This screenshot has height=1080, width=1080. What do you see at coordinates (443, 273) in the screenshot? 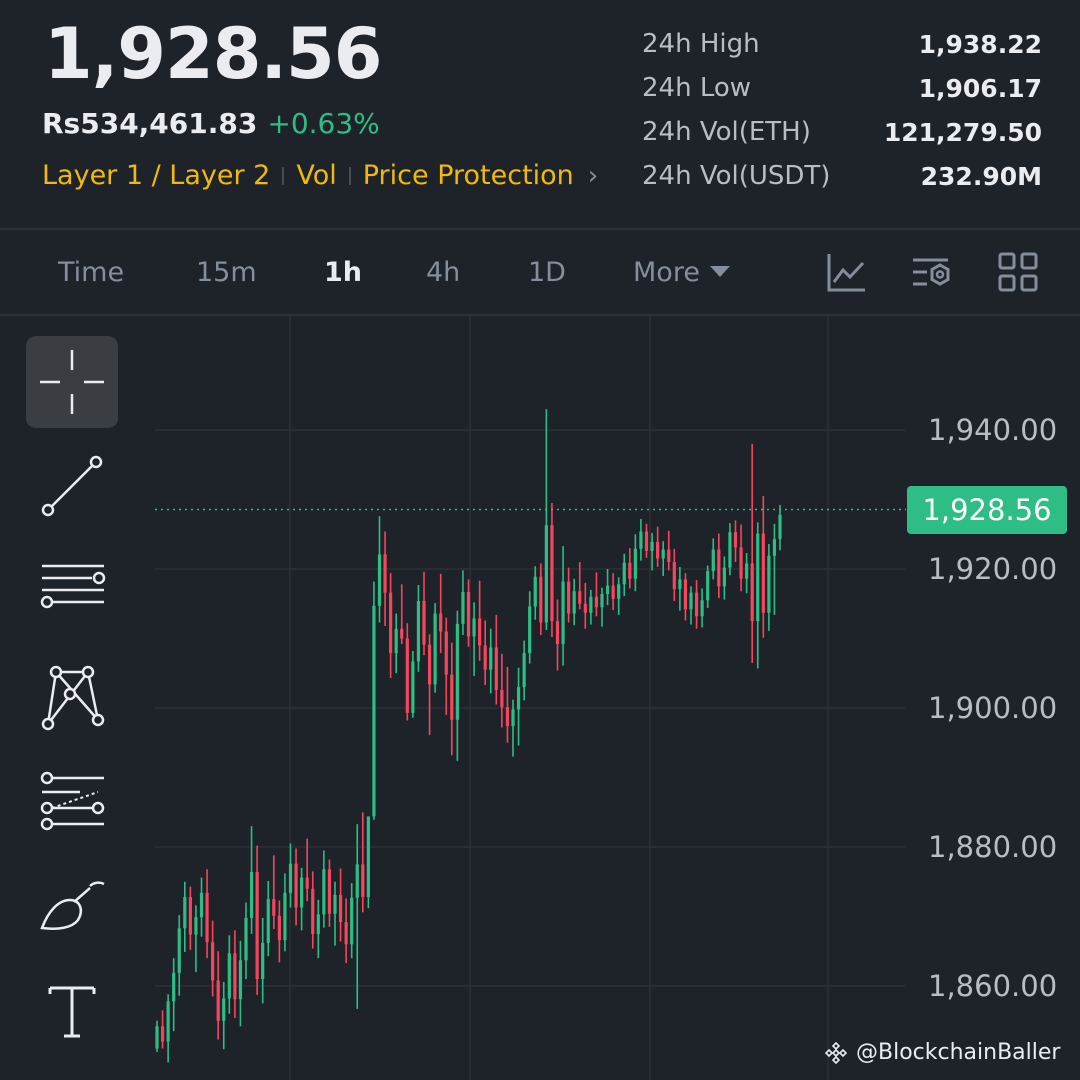
I see `tab-4h: 4h` at bounding box center [443, 273].